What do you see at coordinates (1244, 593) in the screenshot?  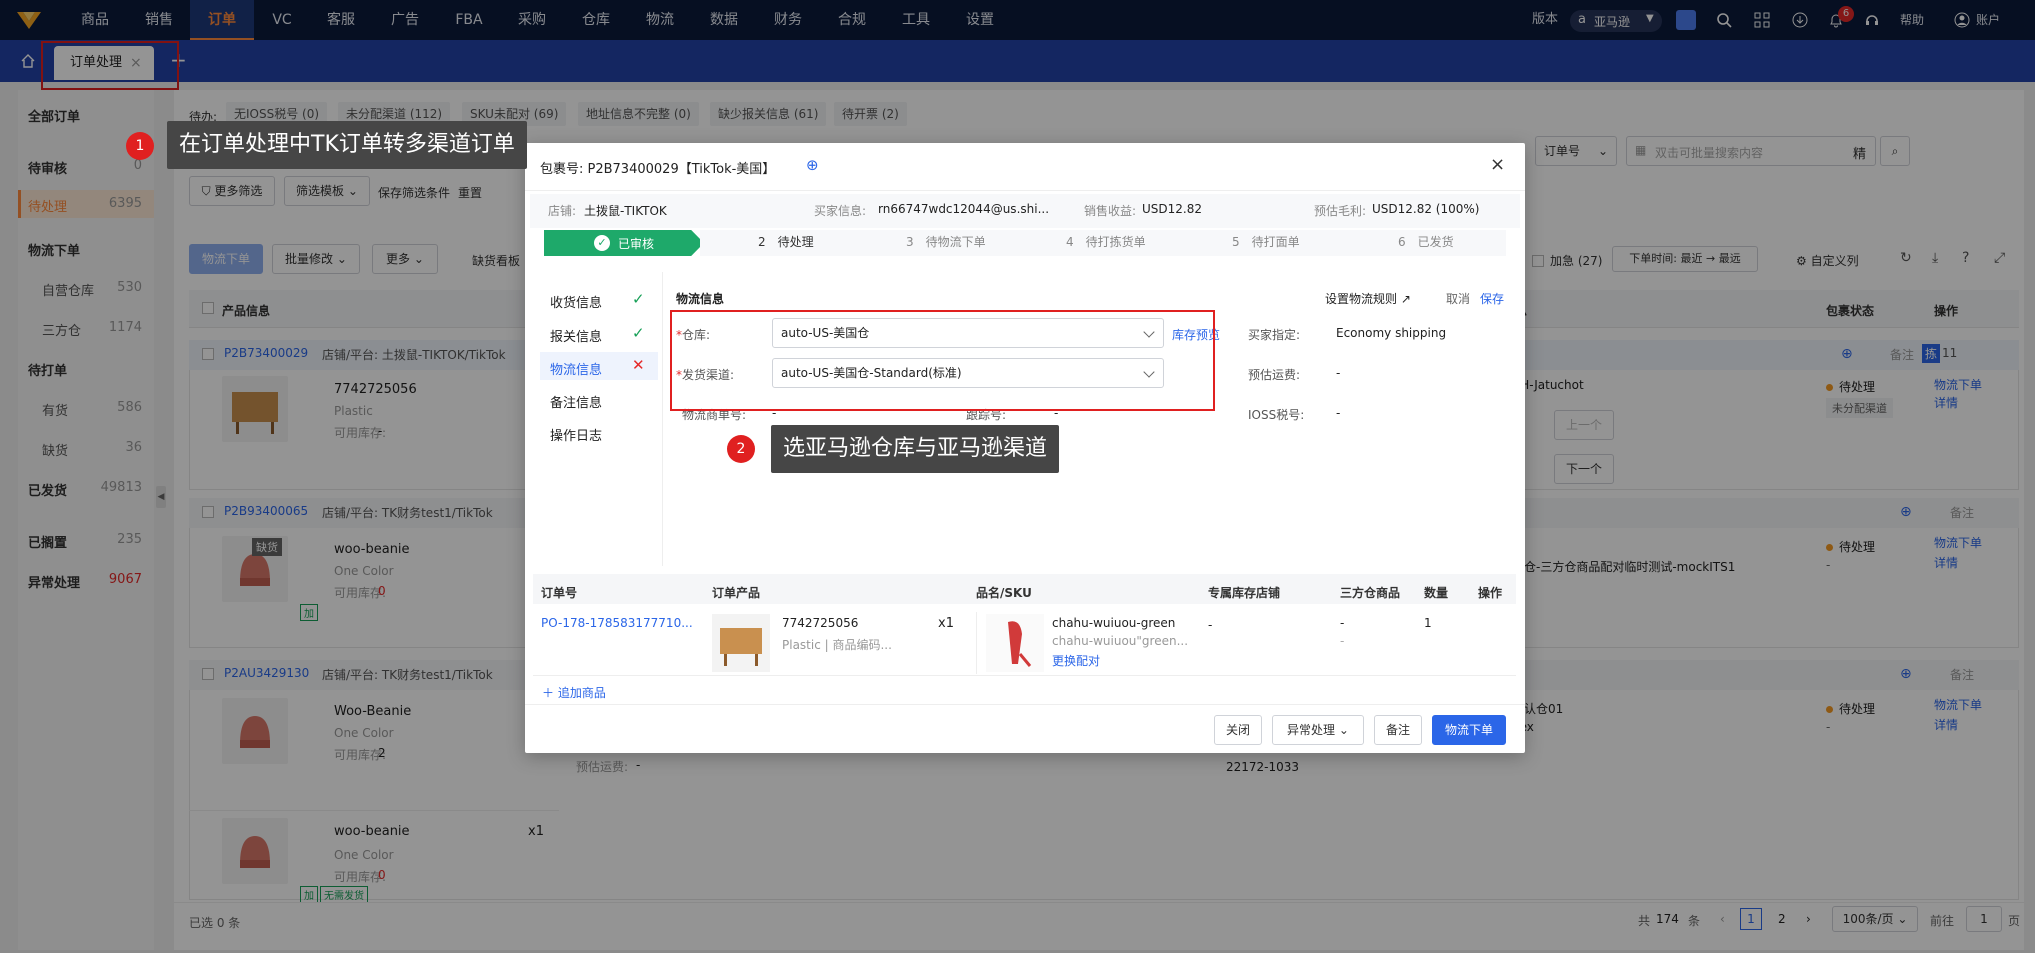 I see `col-exclusive-store: 专属库存店铺` at bounding box center [1244, 593].